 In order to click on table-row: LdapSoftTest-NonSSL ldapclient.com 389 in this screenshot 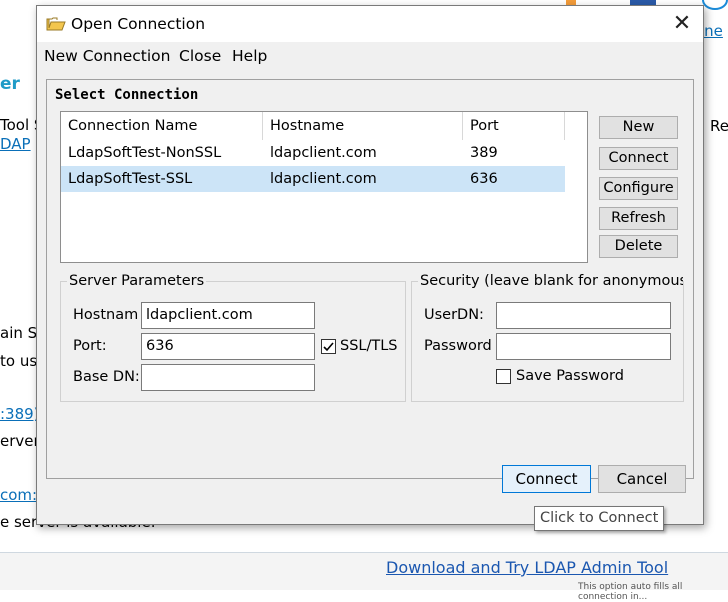, I will do `click(313, 153)`.